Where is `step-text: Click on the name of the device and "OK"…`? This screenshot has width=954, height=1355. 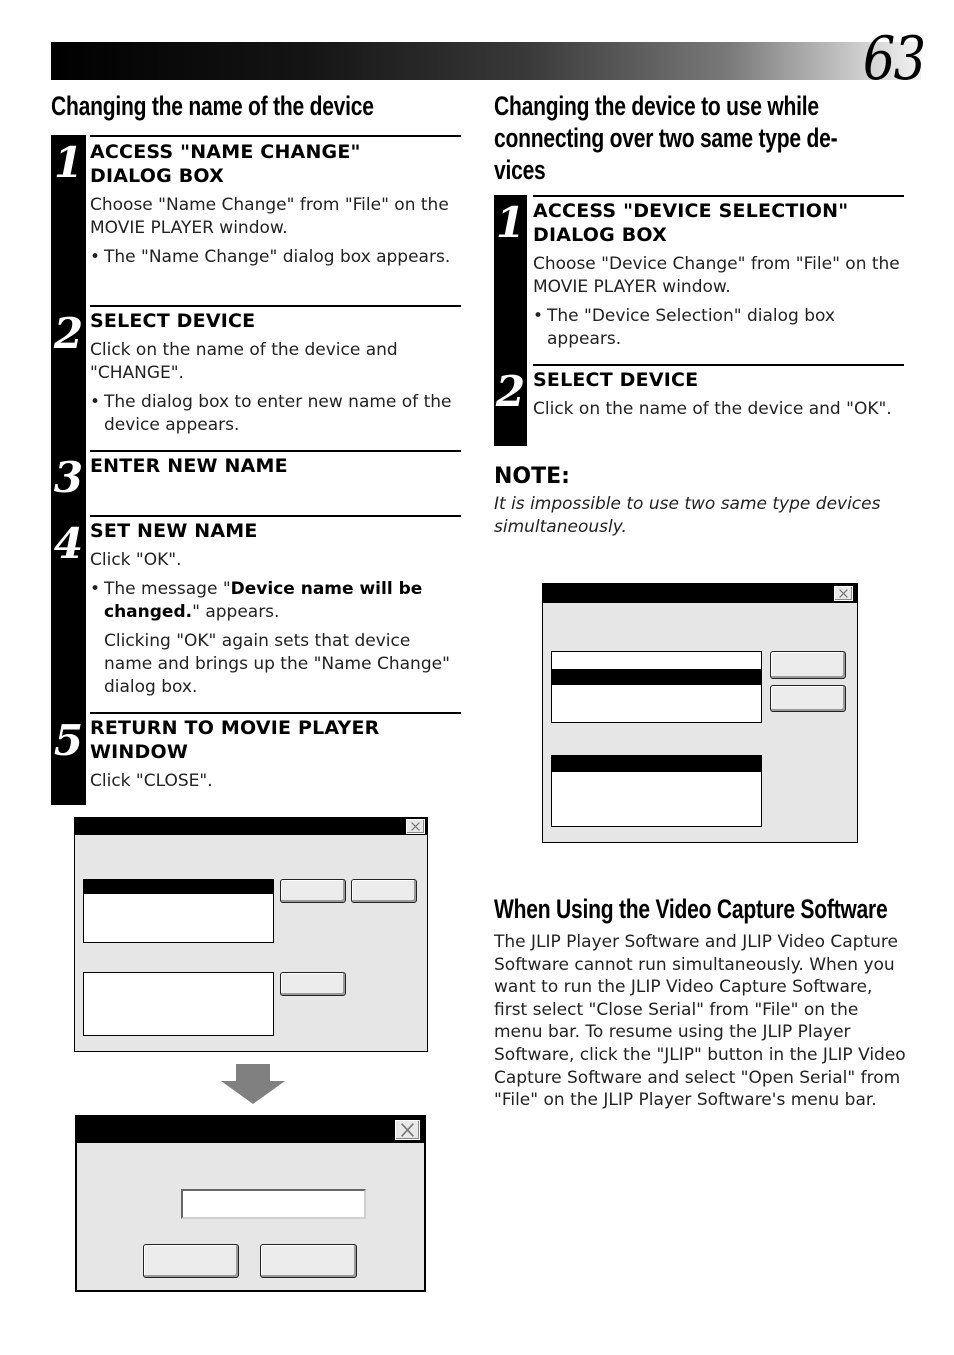 step-text: Click on the name of the device and "OK"… is located at coordinates (712, 409).